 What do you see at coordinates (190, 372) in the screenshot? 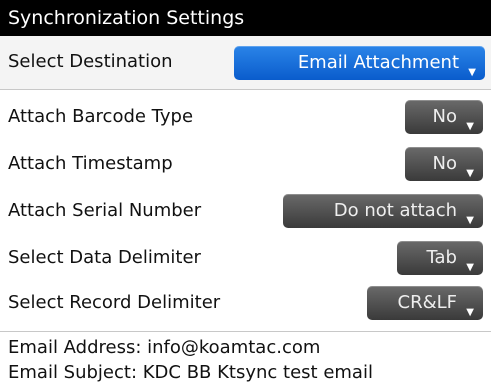
I see `email-subject-text: Email Subject: KDC BB Ktsync test email` at bounding box center [190, 372].